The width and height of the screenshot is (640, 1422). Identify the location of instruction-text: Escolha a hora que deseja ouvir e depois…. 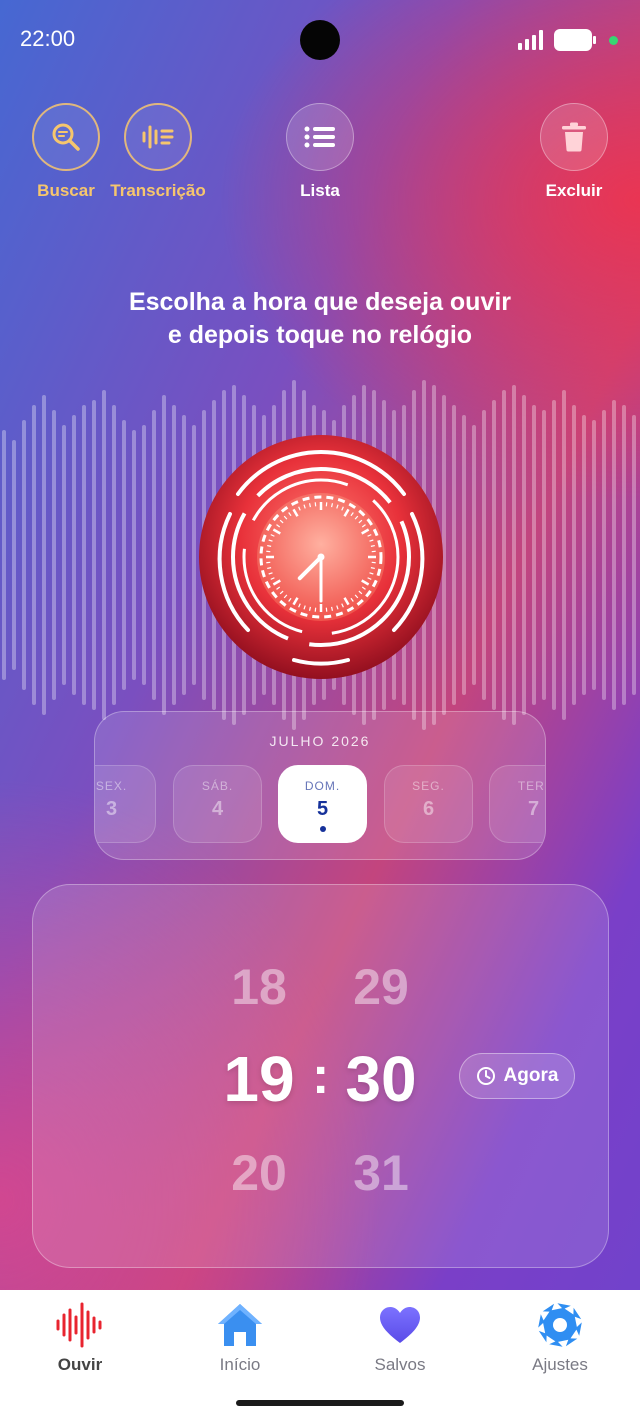
(320, 319).